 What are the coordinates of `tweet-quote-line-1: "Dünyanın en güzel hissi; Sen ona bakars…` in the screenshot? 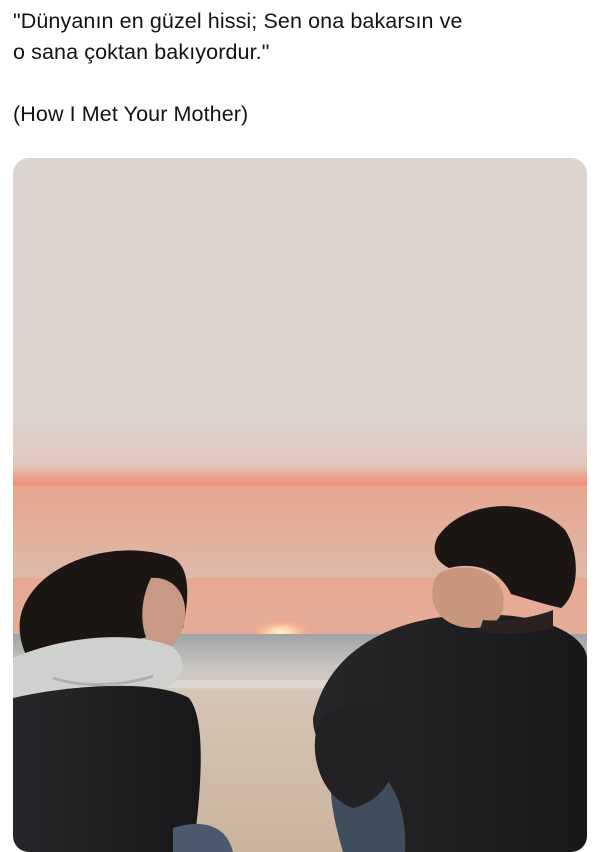 It's located at (238, 21).